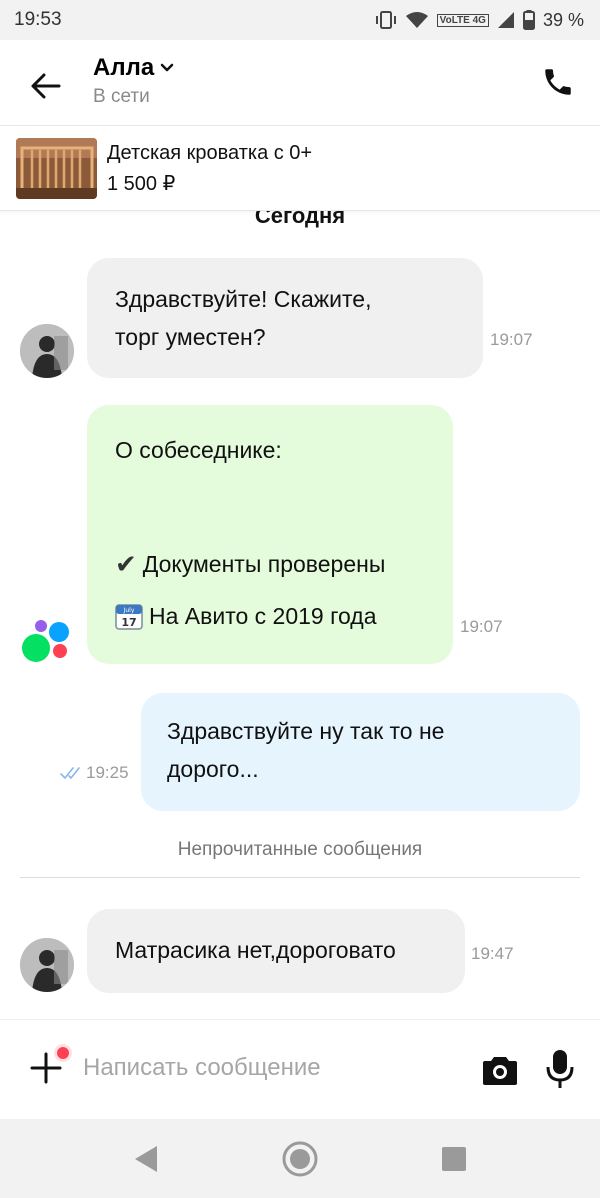 The width and height of the screenshot is (600, 1198). What do you see at coordinates (417, 20) in the screenshot?
I see `wifi-icon` at bounding box center [417, 20].